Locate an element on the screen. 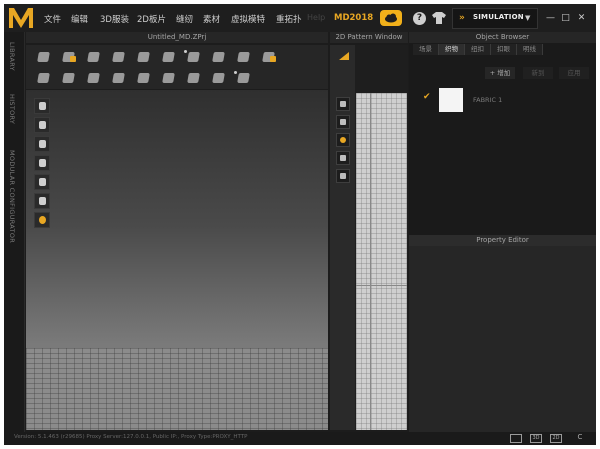 This screenshot has height=449, width=600. edit-avatar-icon is located at coordinates (68, 78).